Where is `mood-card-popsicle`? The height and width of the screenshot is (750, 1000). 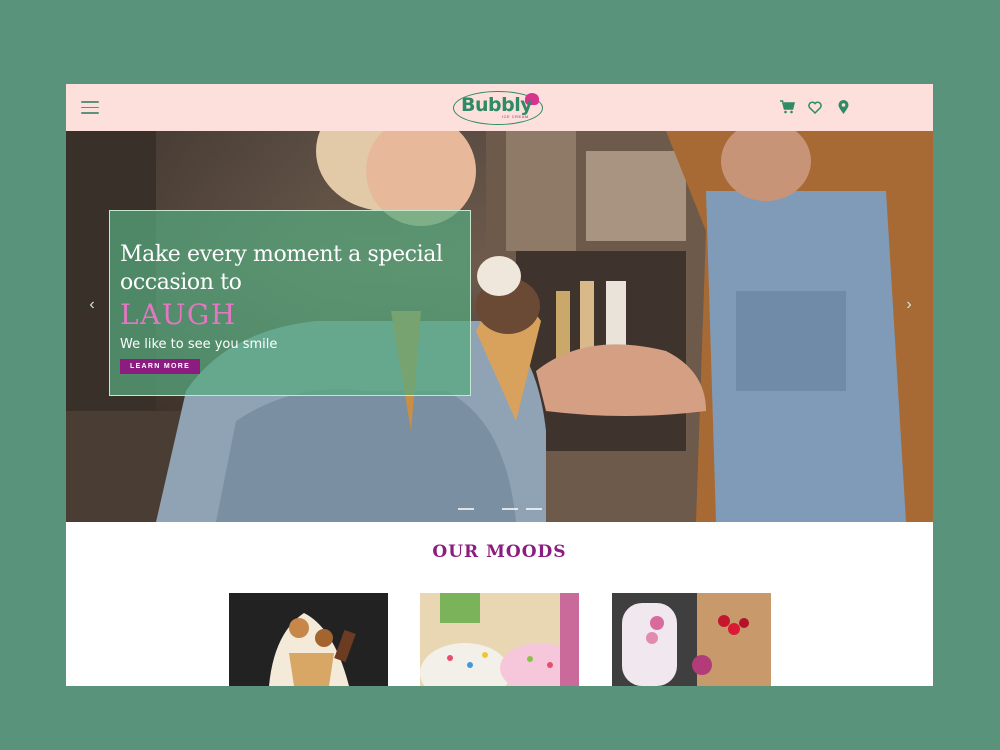
mood-card-popsicle is located at coordinates (691, 639).